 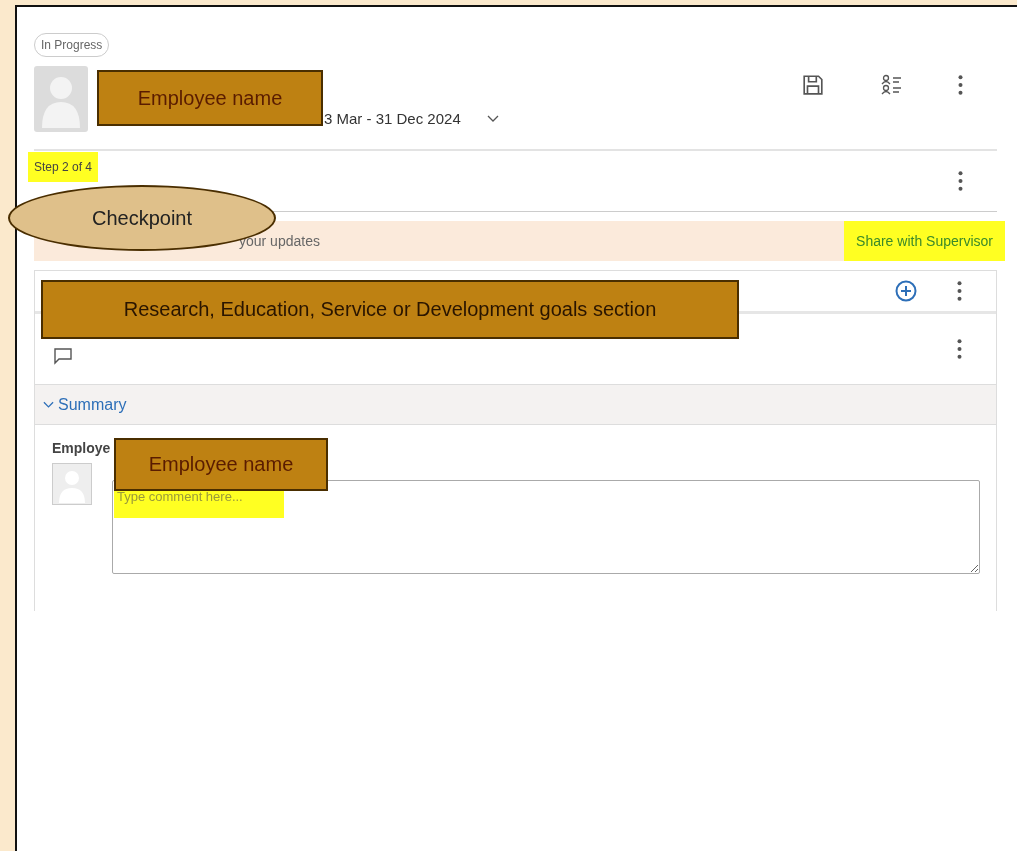 What do you see at coordinates (63, 167) in the screenshot?
I see `step-text: Step 2 of 4` at bounding box center [63, 167].